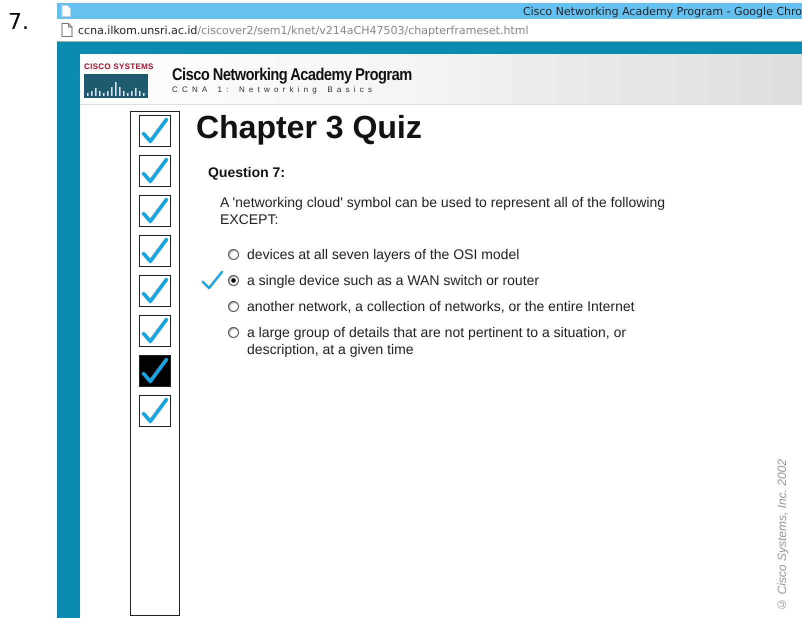 The width and height of the screenshot is (802, 618). I want to click on answer-option: devices at all seven layers of the OSI model, so click(462, 254).